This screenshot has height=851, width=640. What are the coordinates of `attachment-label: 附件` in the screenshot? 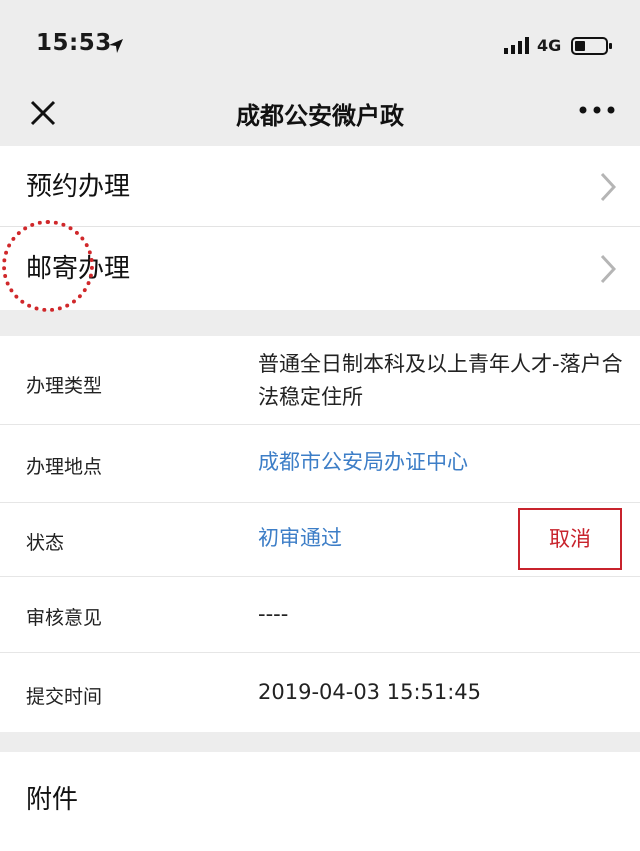 It's located at (52, 800).